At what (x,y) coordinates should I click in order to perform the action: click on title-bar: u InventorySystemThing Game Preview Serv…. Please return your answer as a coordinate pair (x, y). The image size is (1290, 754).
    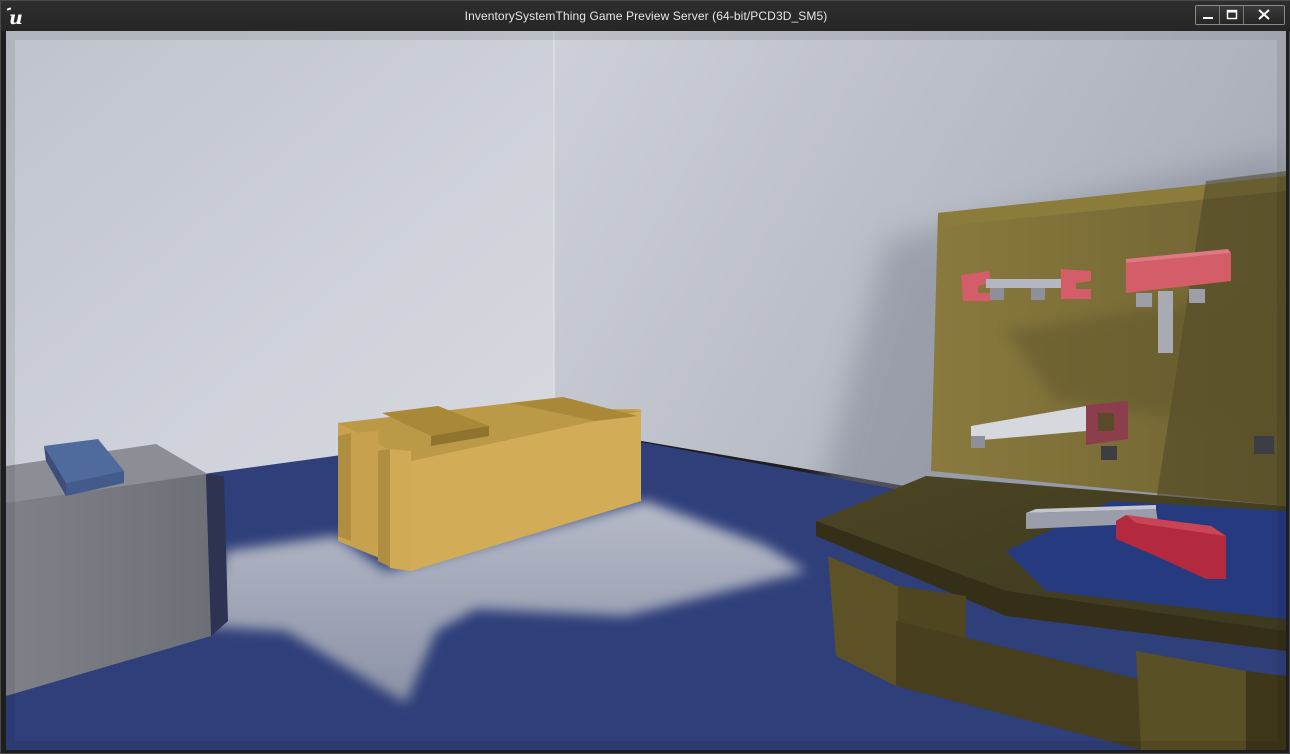
    Looking at the image, I should click on (645, 16).